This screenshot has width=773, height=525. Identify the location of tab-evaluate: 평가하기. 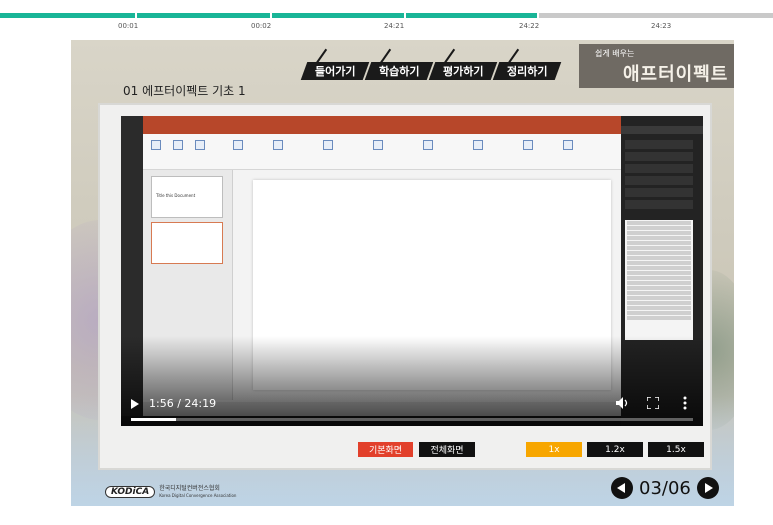
(463, 71).